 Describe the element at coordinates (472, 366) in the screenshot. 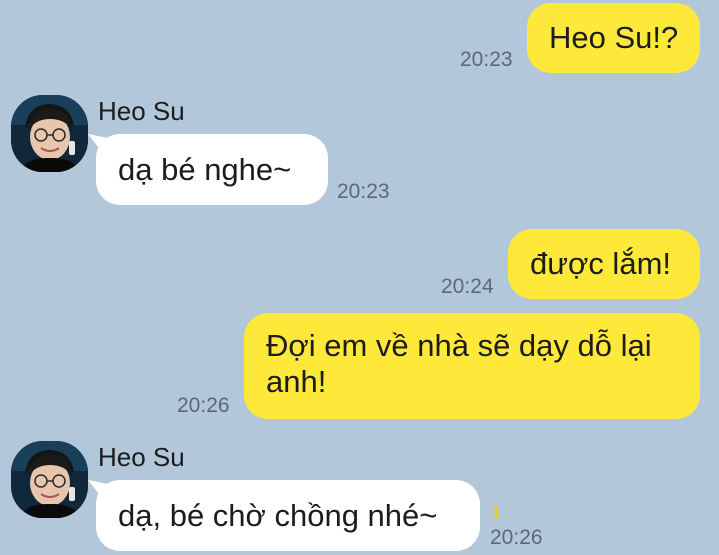

I see `message-bubble-sent: Đợi em về nhà sẽ dạy dỗ lại anh!` at that location.